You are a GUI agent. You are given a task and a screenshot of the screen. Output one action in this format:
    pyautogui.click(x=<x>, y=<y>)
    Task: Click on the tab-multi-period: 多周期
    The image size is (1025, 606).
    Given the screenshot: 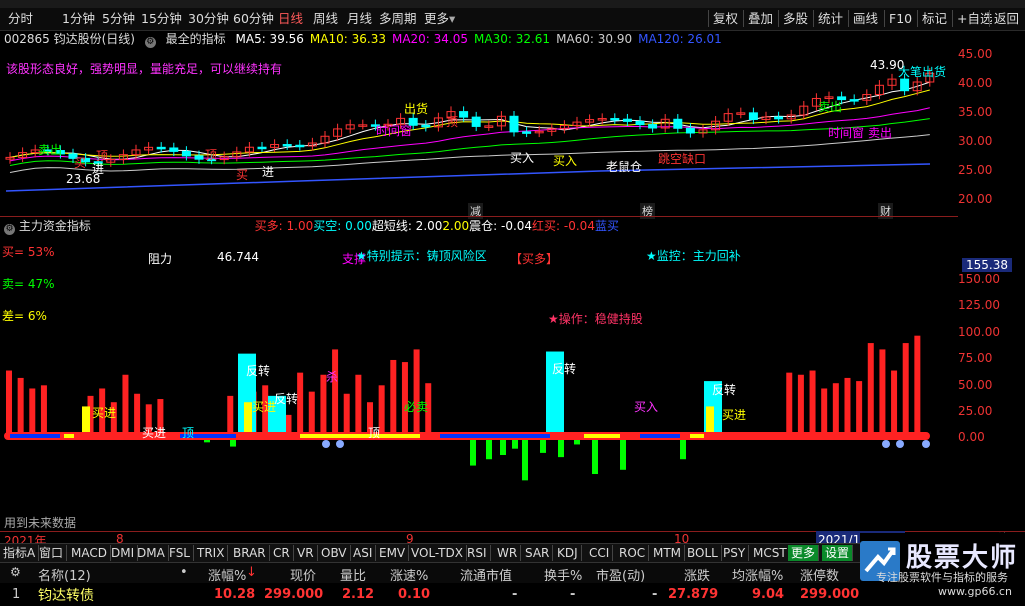 What is the action you would take?
    pyautogui.click(x=398, y=19)
    